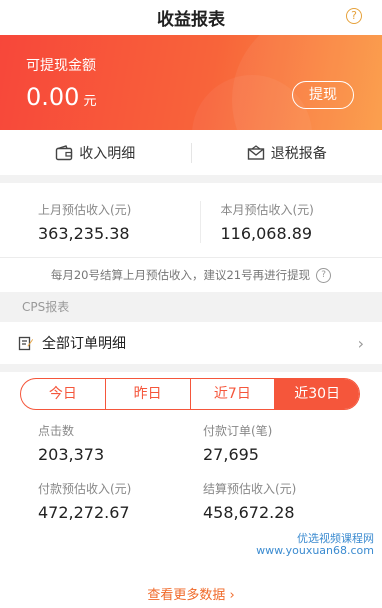 This screenshot has width=382, height=608. Describe the element at coordinates (301, 233) in the screenshot. I see `this-month-value: 116,068.89` at that location.